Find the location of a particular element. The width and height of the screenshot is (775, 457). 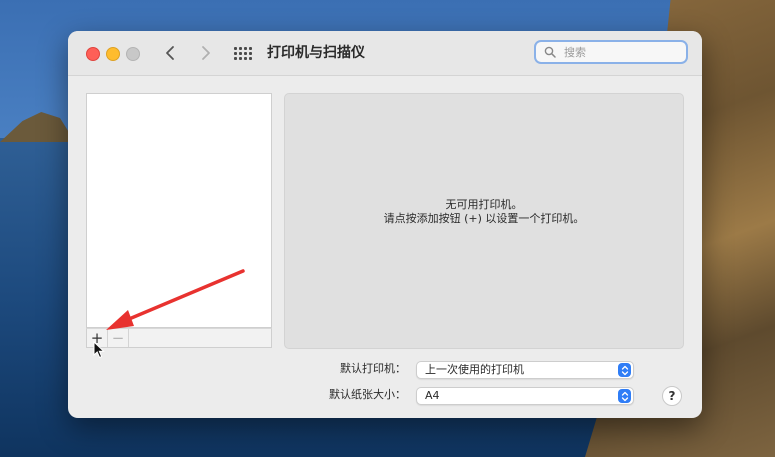

search-field is located at coordinates (611, 52).